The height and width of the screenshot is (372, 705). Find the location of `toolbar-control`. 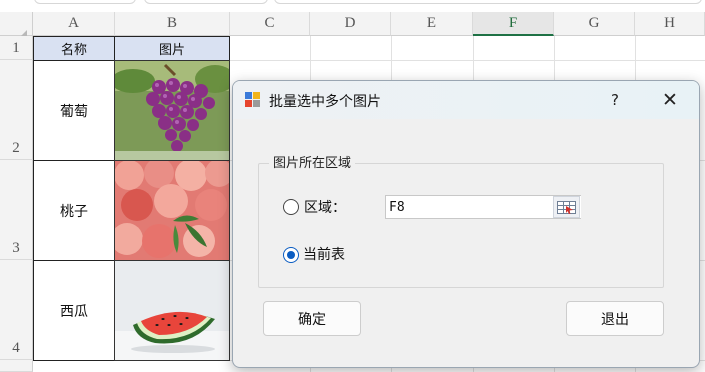

toolbar-control is located at coordinates (206, 2).